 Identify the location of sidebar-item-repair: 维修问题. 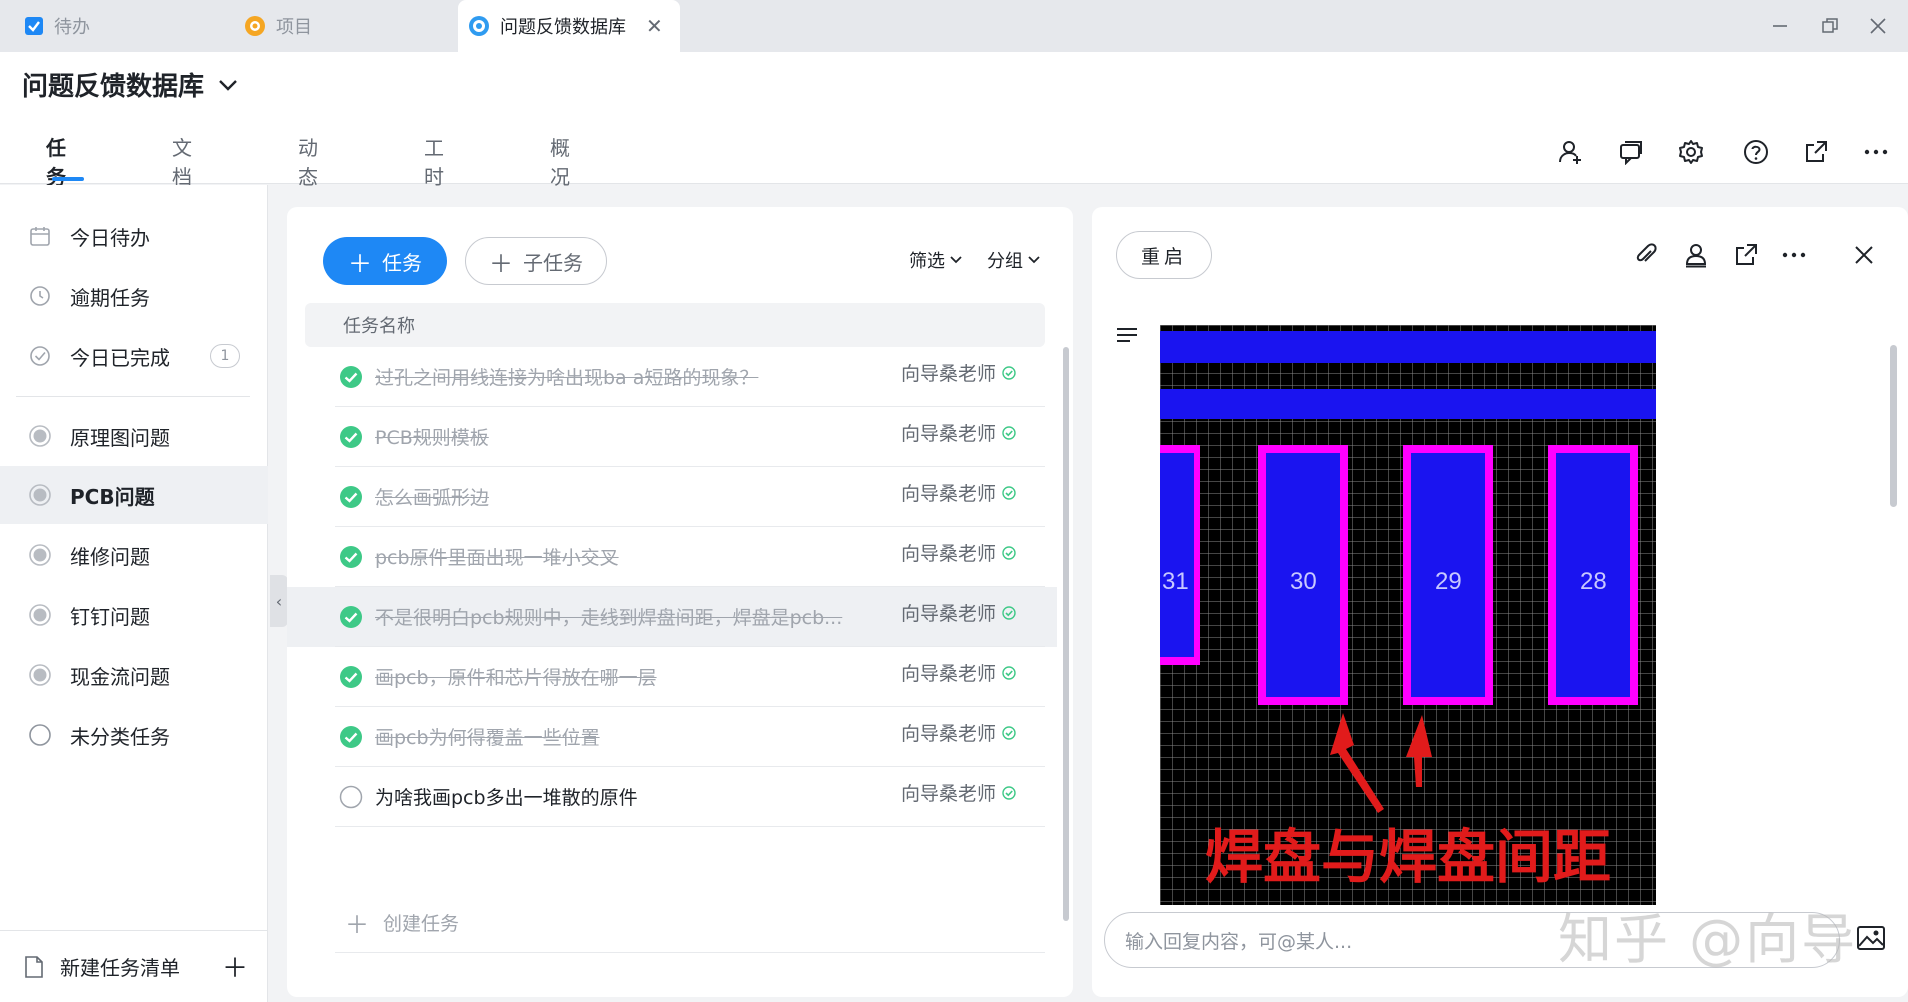
(134, 555).